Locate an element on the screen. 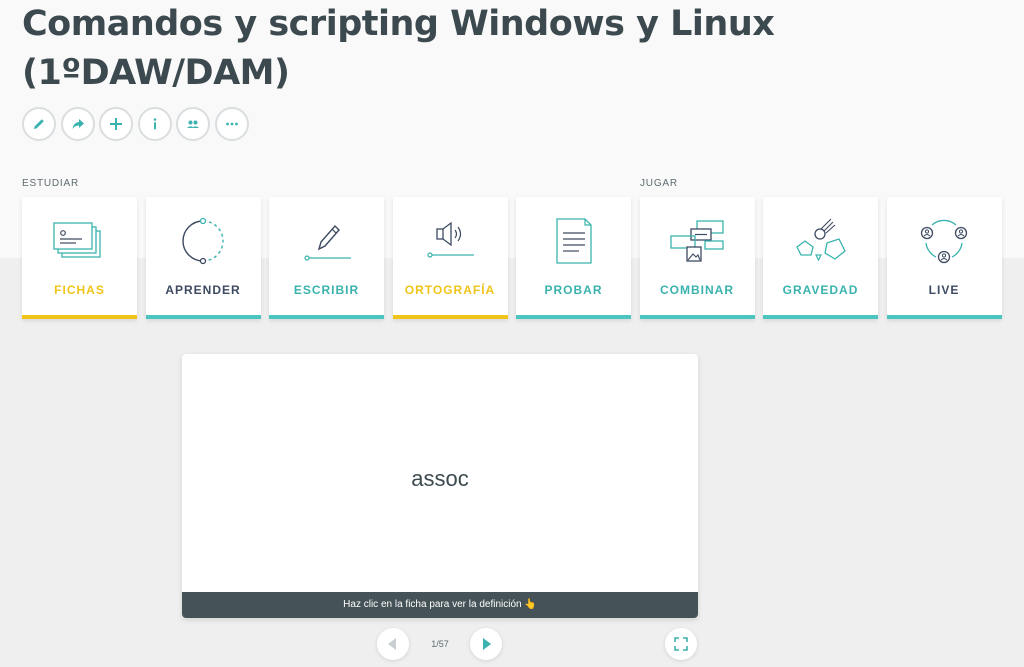 The height and width of the screenshot is (667, 1024). mode-learn: APRENDER is located at coordinates (203, 258).